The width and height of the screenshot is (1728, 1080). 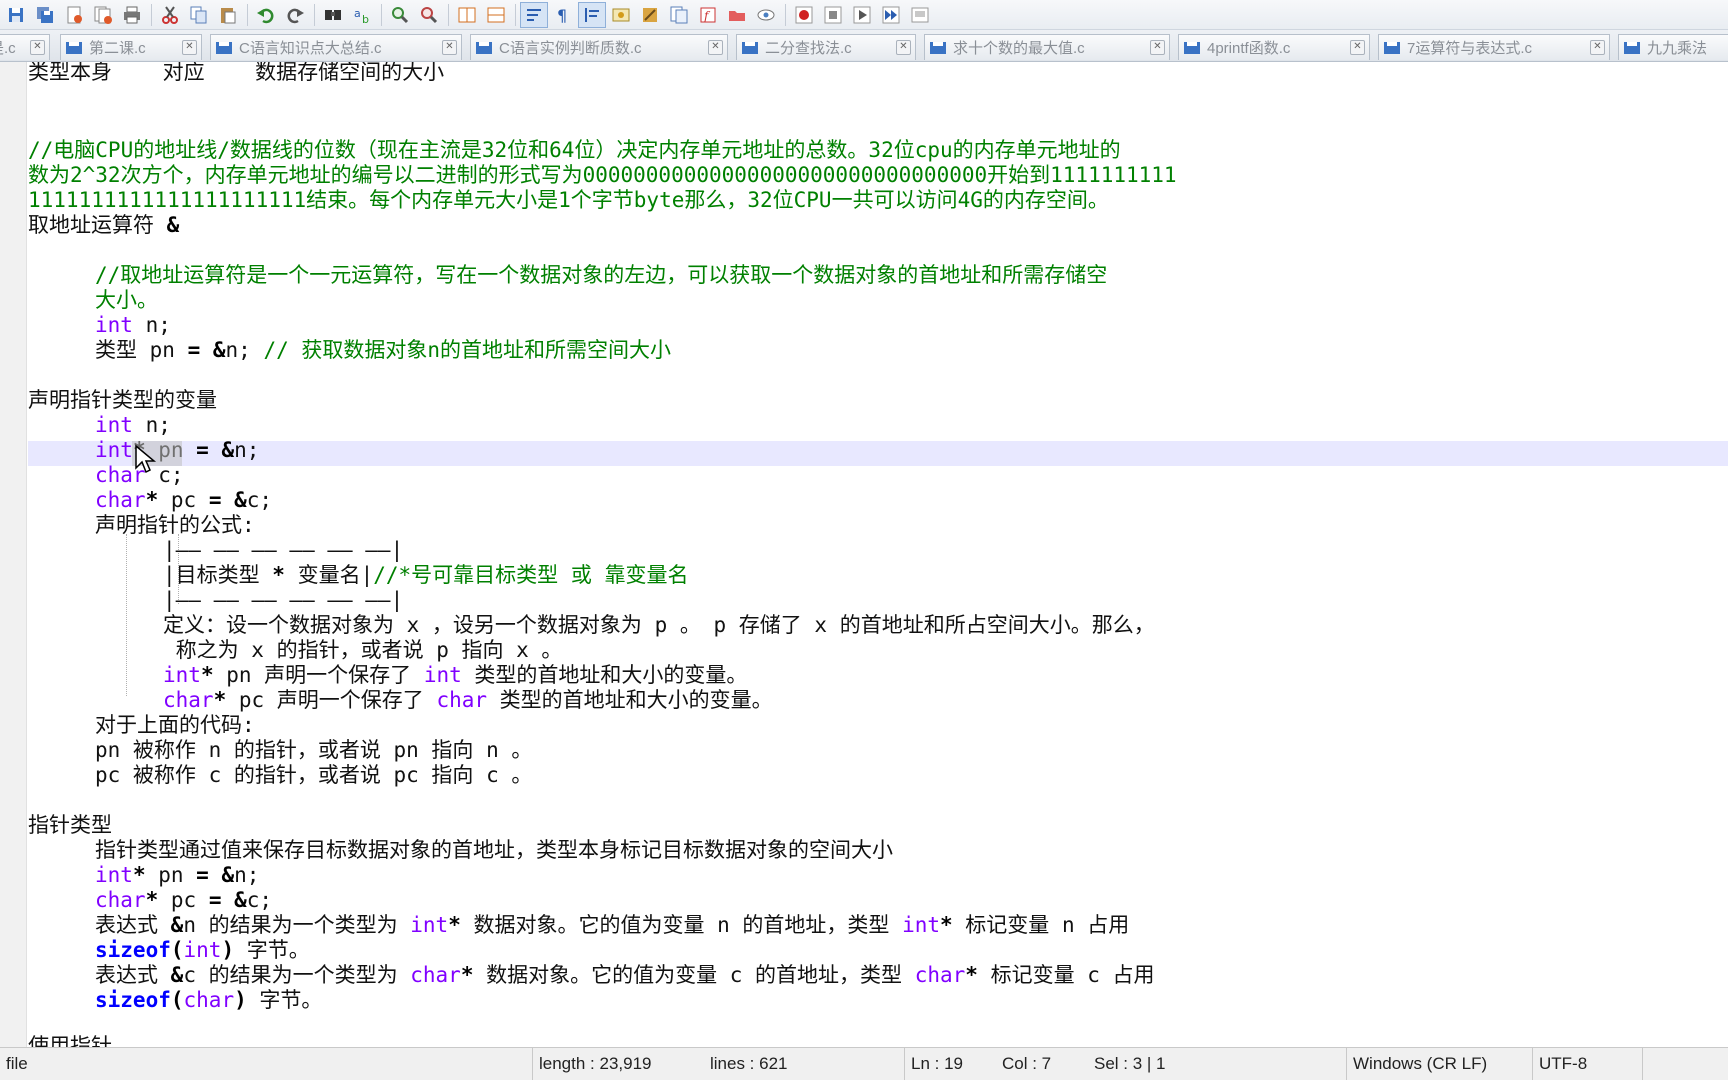 I want to click on editor-gutter, so click(x=13, y=554).